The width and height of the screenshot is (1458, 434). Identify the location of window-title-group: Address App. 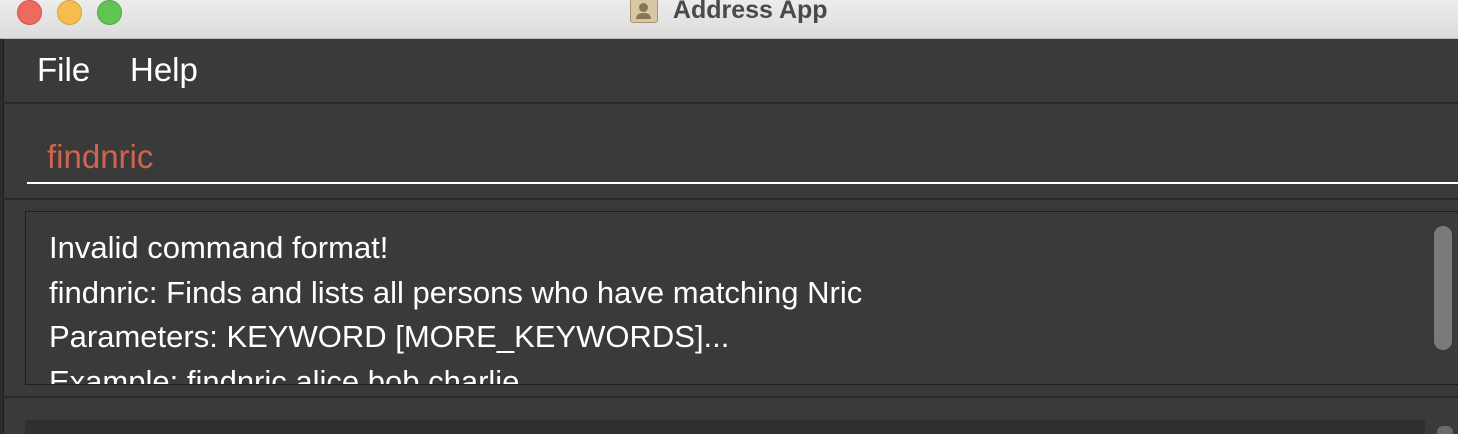
(729, 13).